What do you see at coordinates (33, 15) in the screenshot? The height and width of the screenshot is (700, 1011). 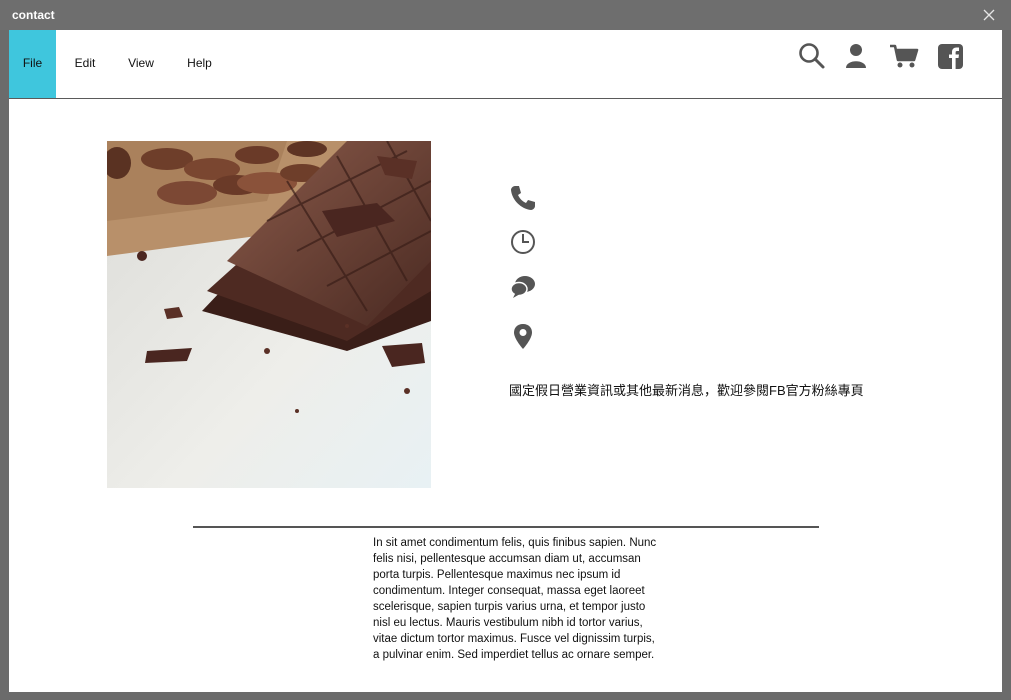 I see `window-title: contact` at bounding box center [33, 15].